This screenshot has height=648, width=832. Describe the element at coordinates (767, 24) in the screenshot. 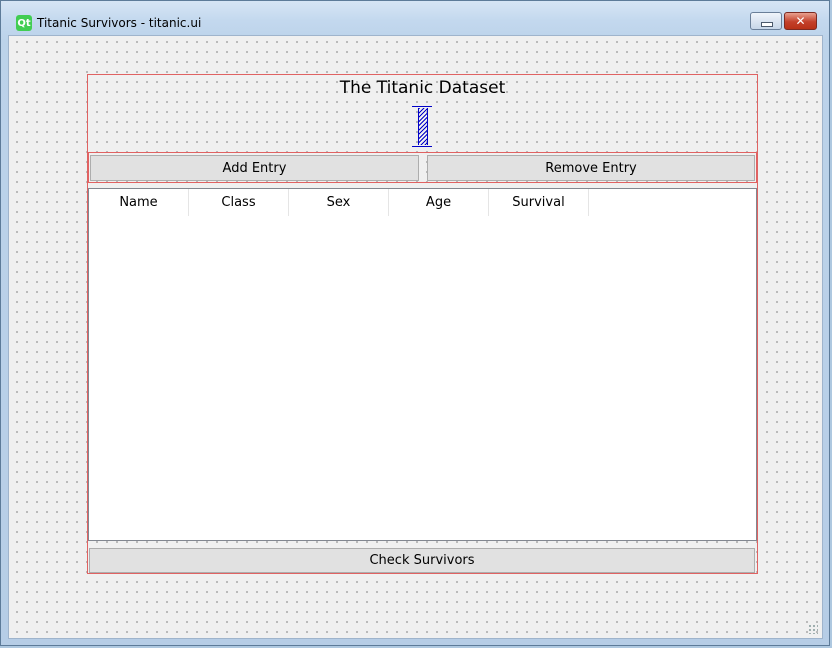

I see `minimize-icon` at that location.